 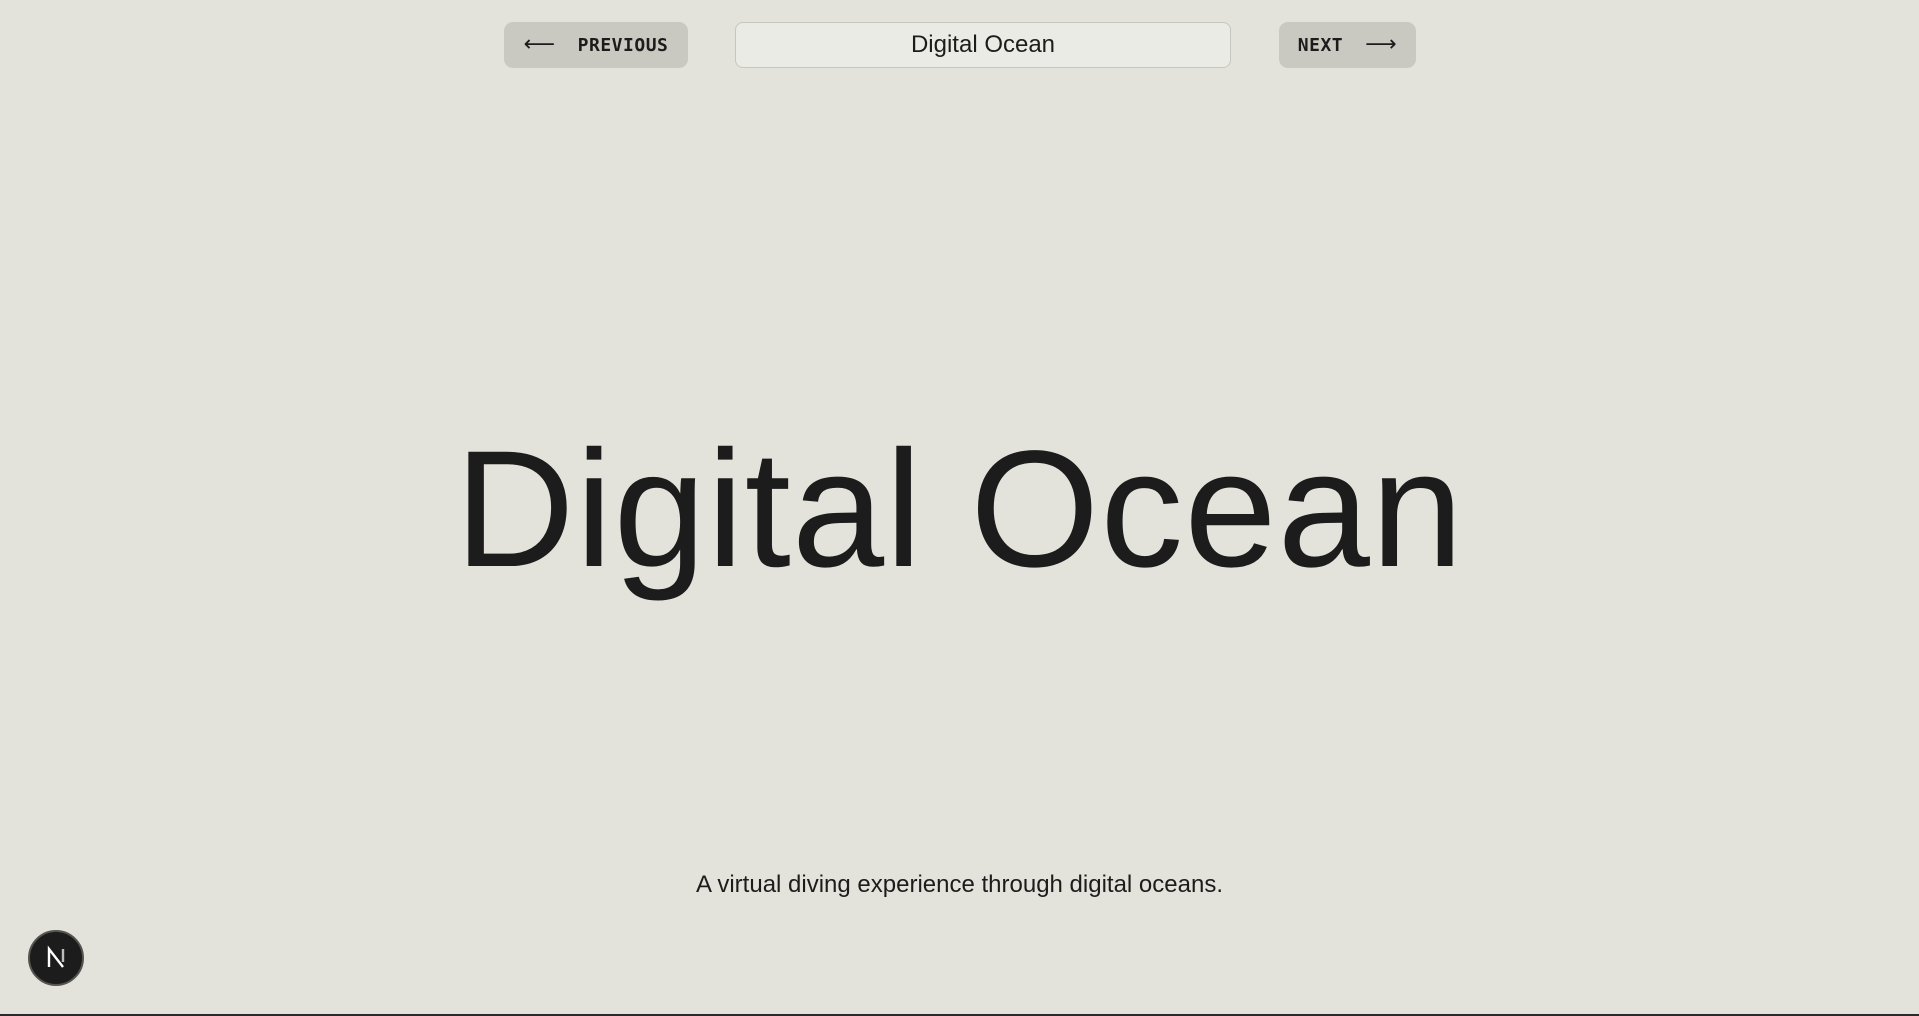 I want to click on project-title-field: Digital Ocean, so click(x=983, y=45).